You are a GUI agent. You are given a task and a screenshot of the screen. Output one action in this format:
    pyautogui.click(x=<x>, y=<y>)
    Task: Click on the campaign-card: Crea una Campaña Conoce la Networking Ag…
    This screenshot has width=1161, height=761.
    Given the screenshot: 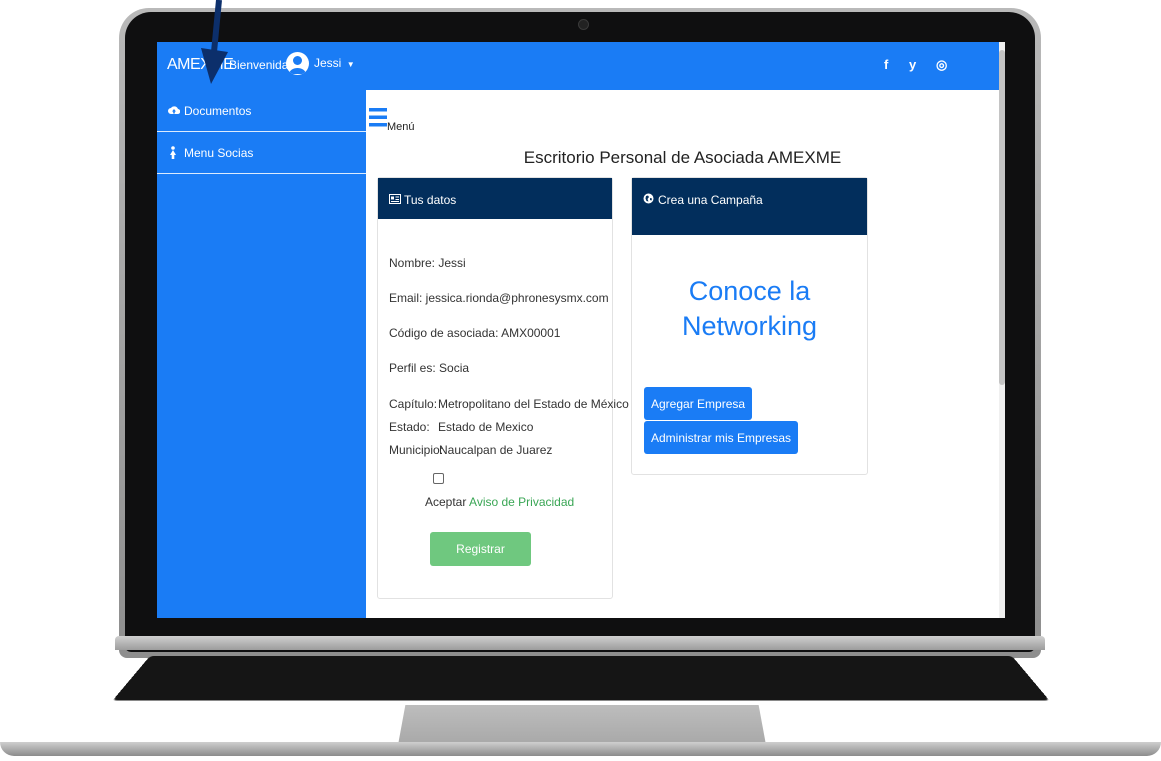 What is the action you would take?
    pyautogui.click(x=749, y=326)
    